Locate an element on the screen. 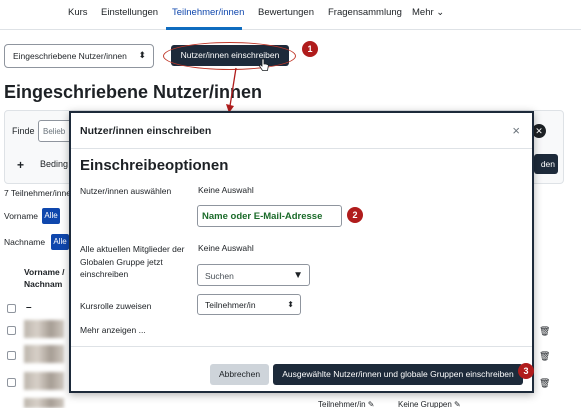 The width and height of the screenshot is (581, 408). clear-filter-icon: ✕ is located at coordinates (539, 131).